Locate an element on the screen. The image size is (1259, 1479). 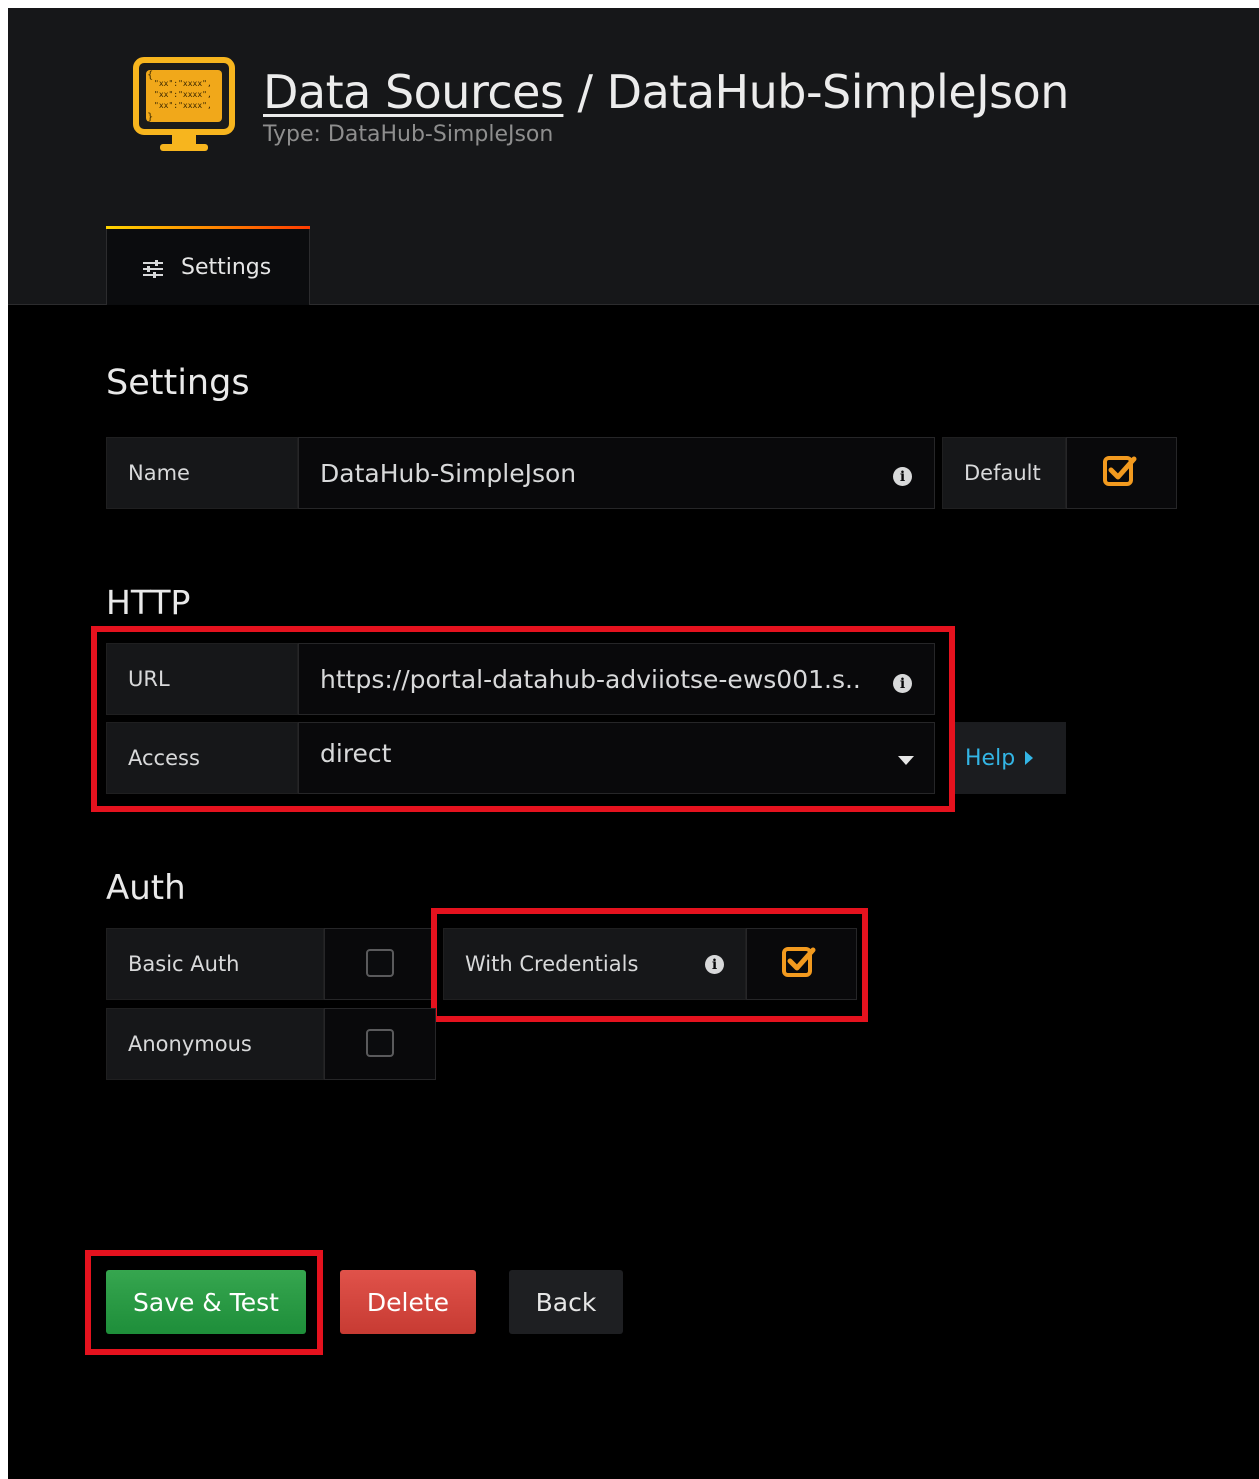
tab-settings: Settings is located at coordinates (208, 265).